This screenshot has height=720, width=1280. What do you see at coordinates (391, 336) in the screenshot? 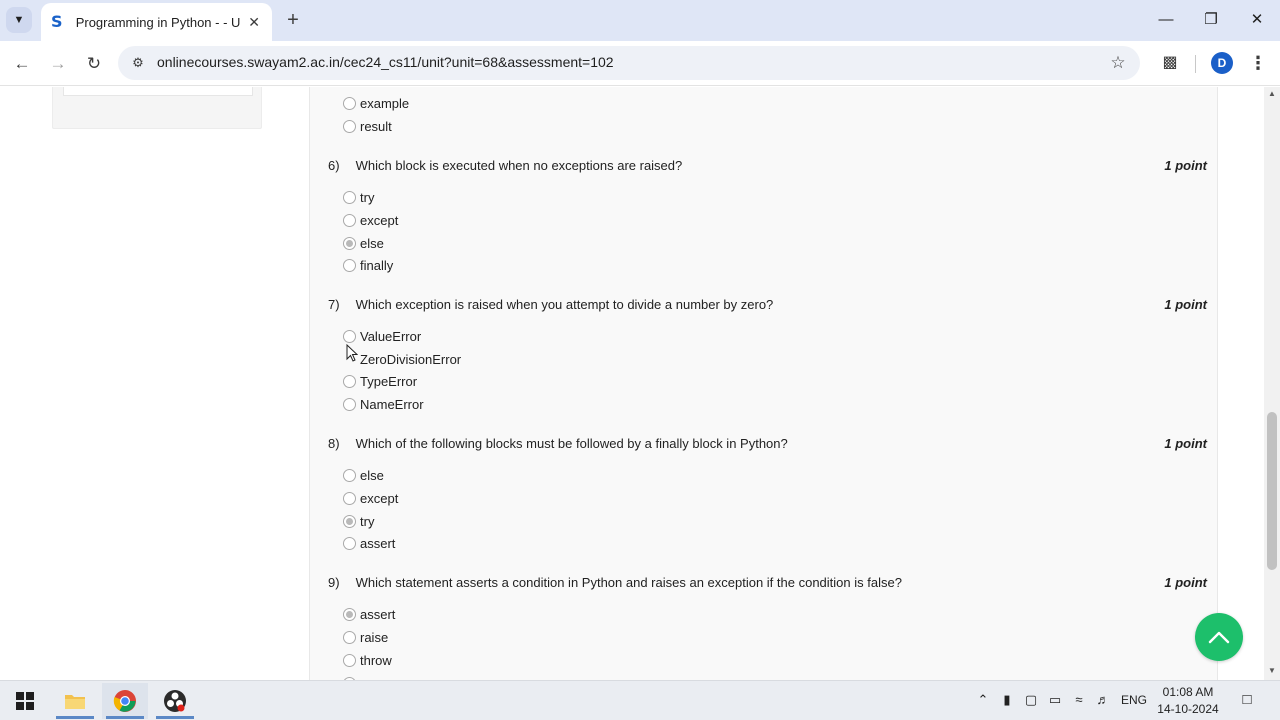
I see `q7-option-label: ValueError` at bounding box center [391, 336].